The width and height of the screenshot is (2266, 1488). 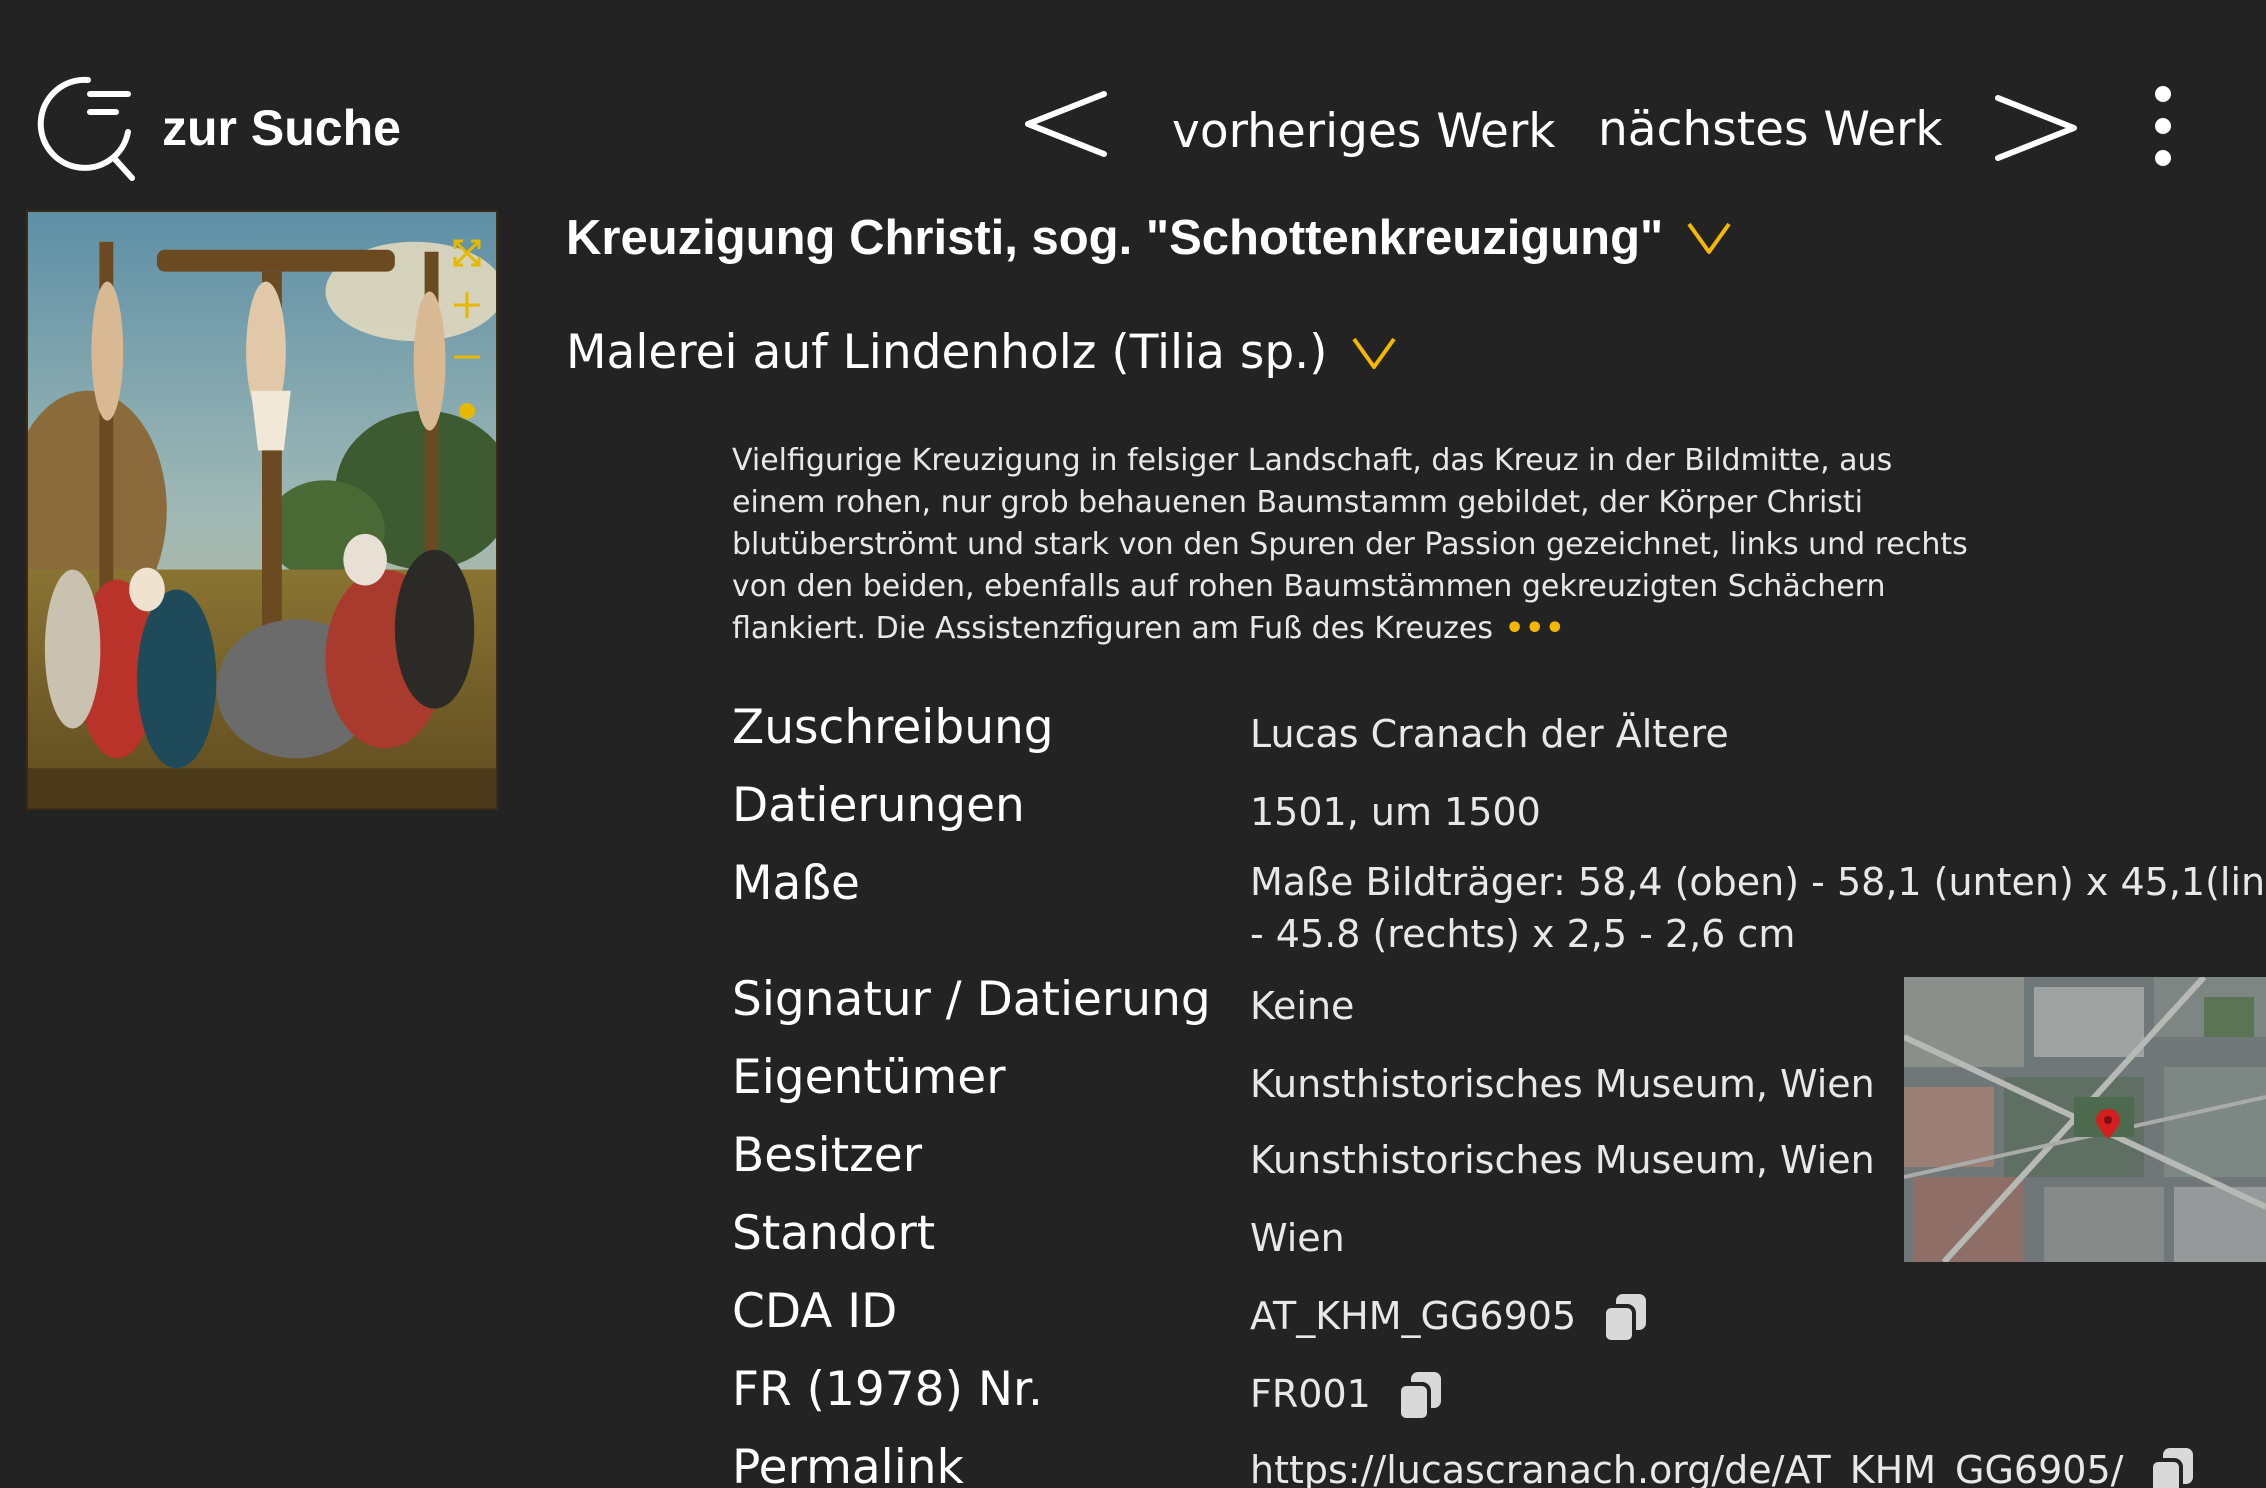 I want to click on detail-label-signature: Signatur / Datierung, so click(x=971, y=999).